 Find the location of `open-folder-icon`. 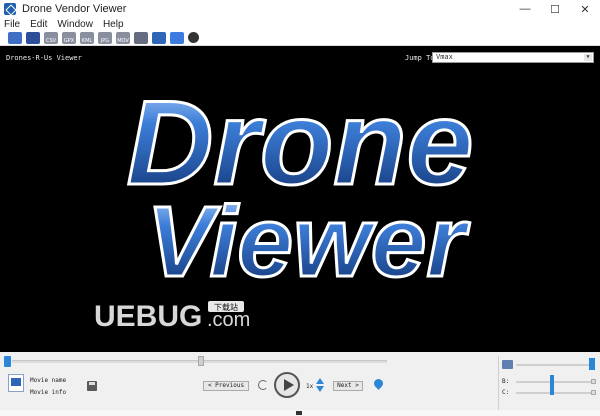

open-folder-icon is located at coordinates (15, 37).